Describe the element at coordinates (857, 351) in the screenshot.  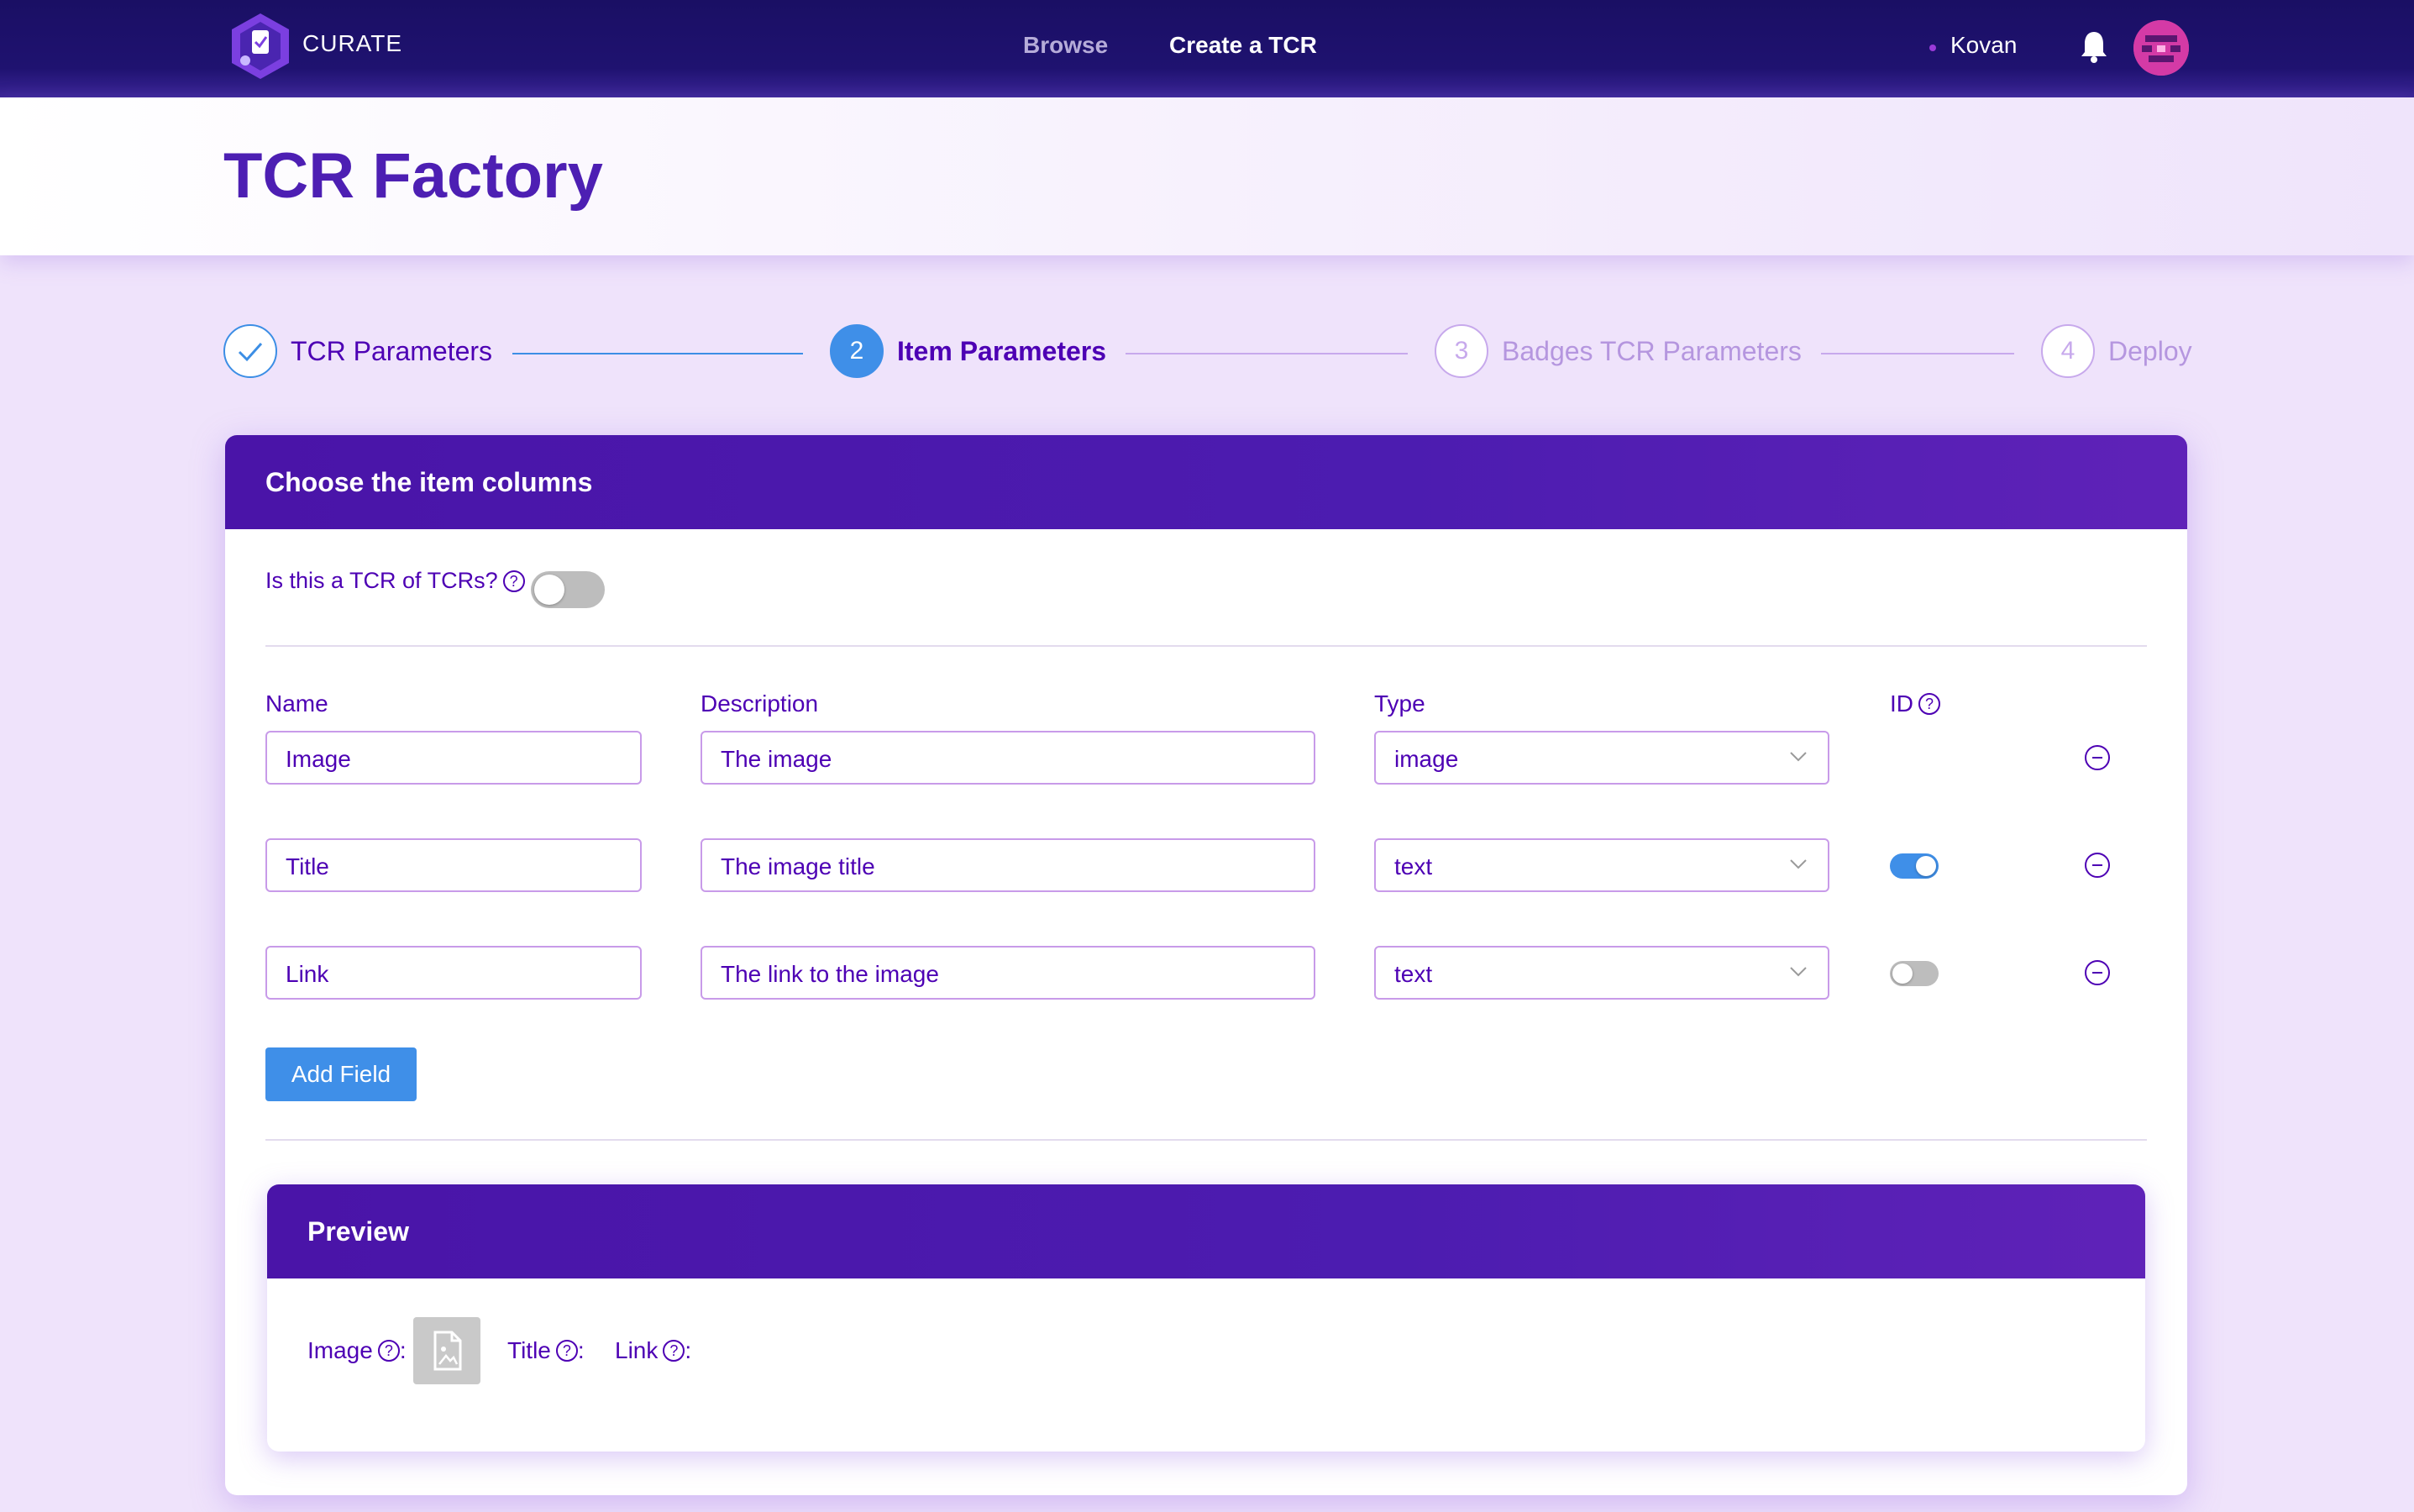
I see `step-2-number: 2` at that location.